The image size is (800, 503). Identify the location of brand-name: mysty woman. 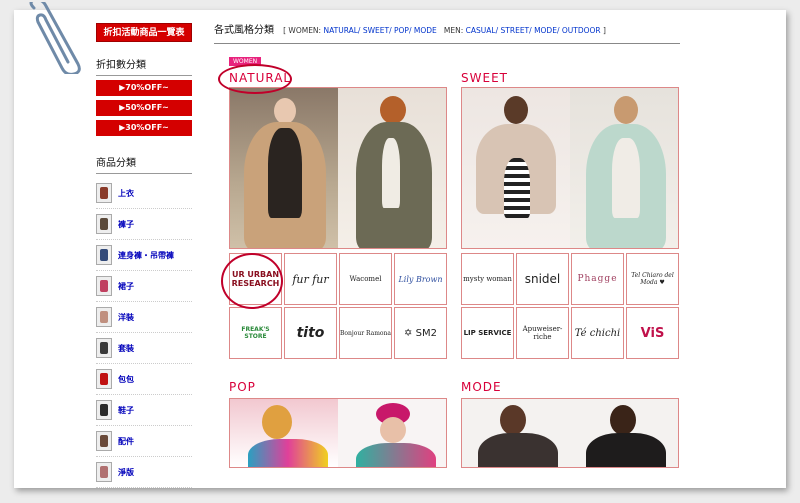
(487, 279).